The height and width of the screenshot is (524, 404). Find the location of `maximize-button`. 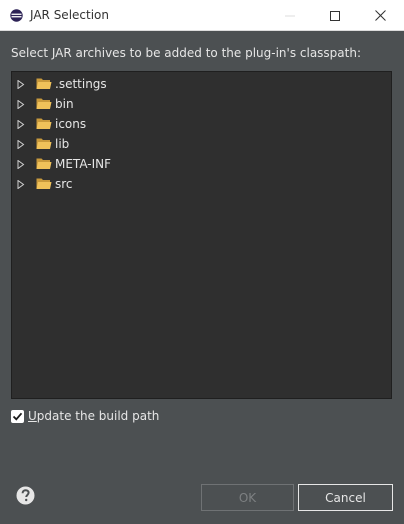

maximize-button is located at coordinates (335, 15).